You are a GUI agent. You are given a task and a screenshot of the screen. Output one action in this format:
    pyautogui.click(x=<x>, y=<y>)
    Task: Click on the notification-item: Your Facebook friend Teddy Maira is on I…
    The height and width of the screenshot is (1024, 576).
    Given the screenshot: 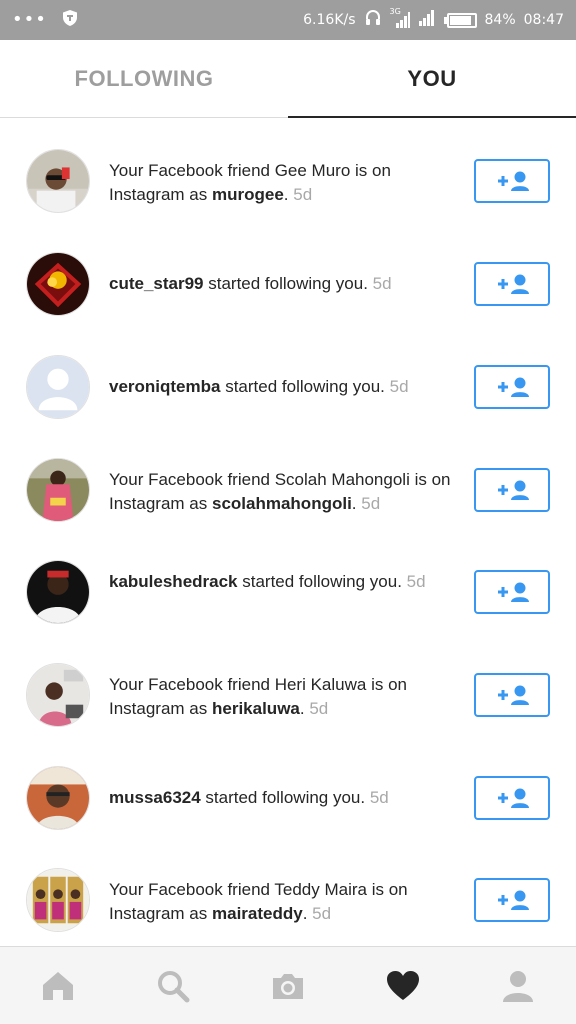 What is the action you would take?
    pyautogui.click(x=288, y=902)
    